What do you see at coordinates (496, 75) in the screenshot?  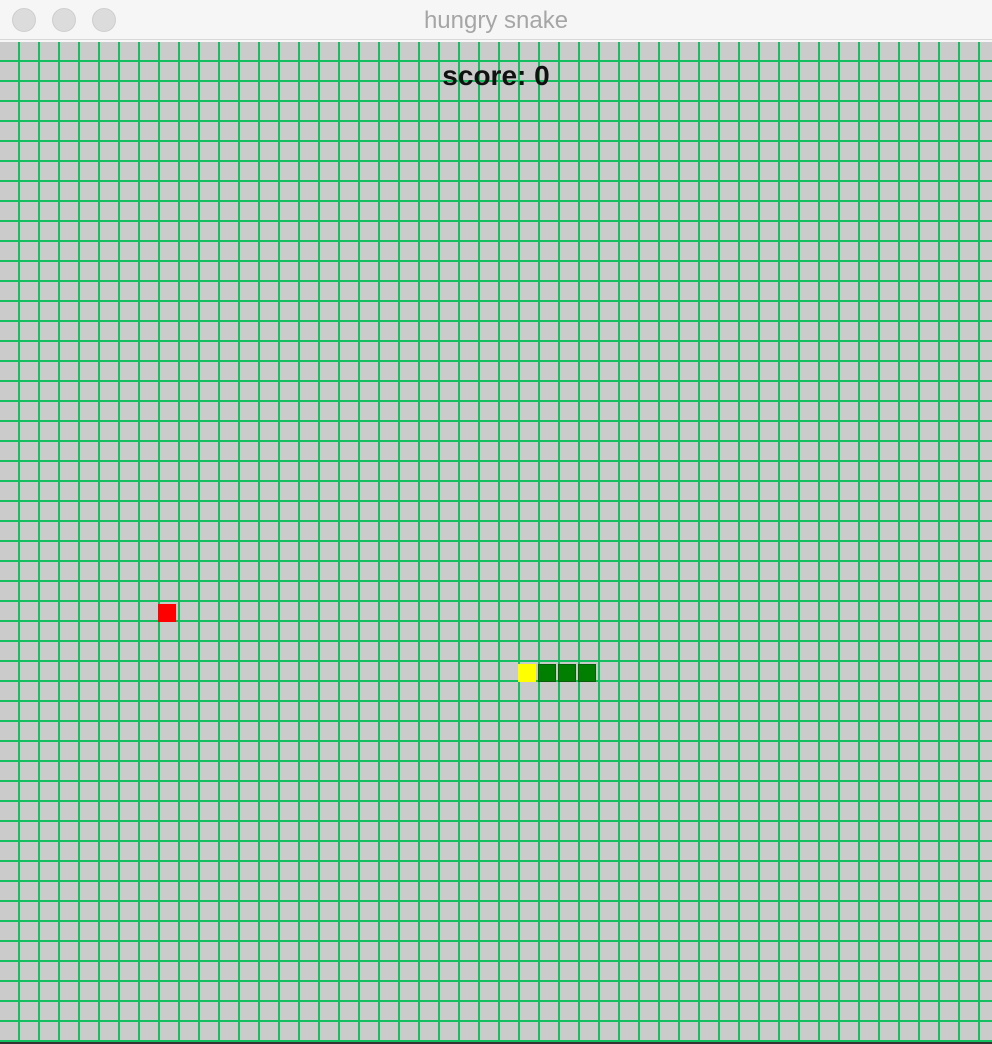 I see `score-label: score: 0` at bounding box center [496, 75].